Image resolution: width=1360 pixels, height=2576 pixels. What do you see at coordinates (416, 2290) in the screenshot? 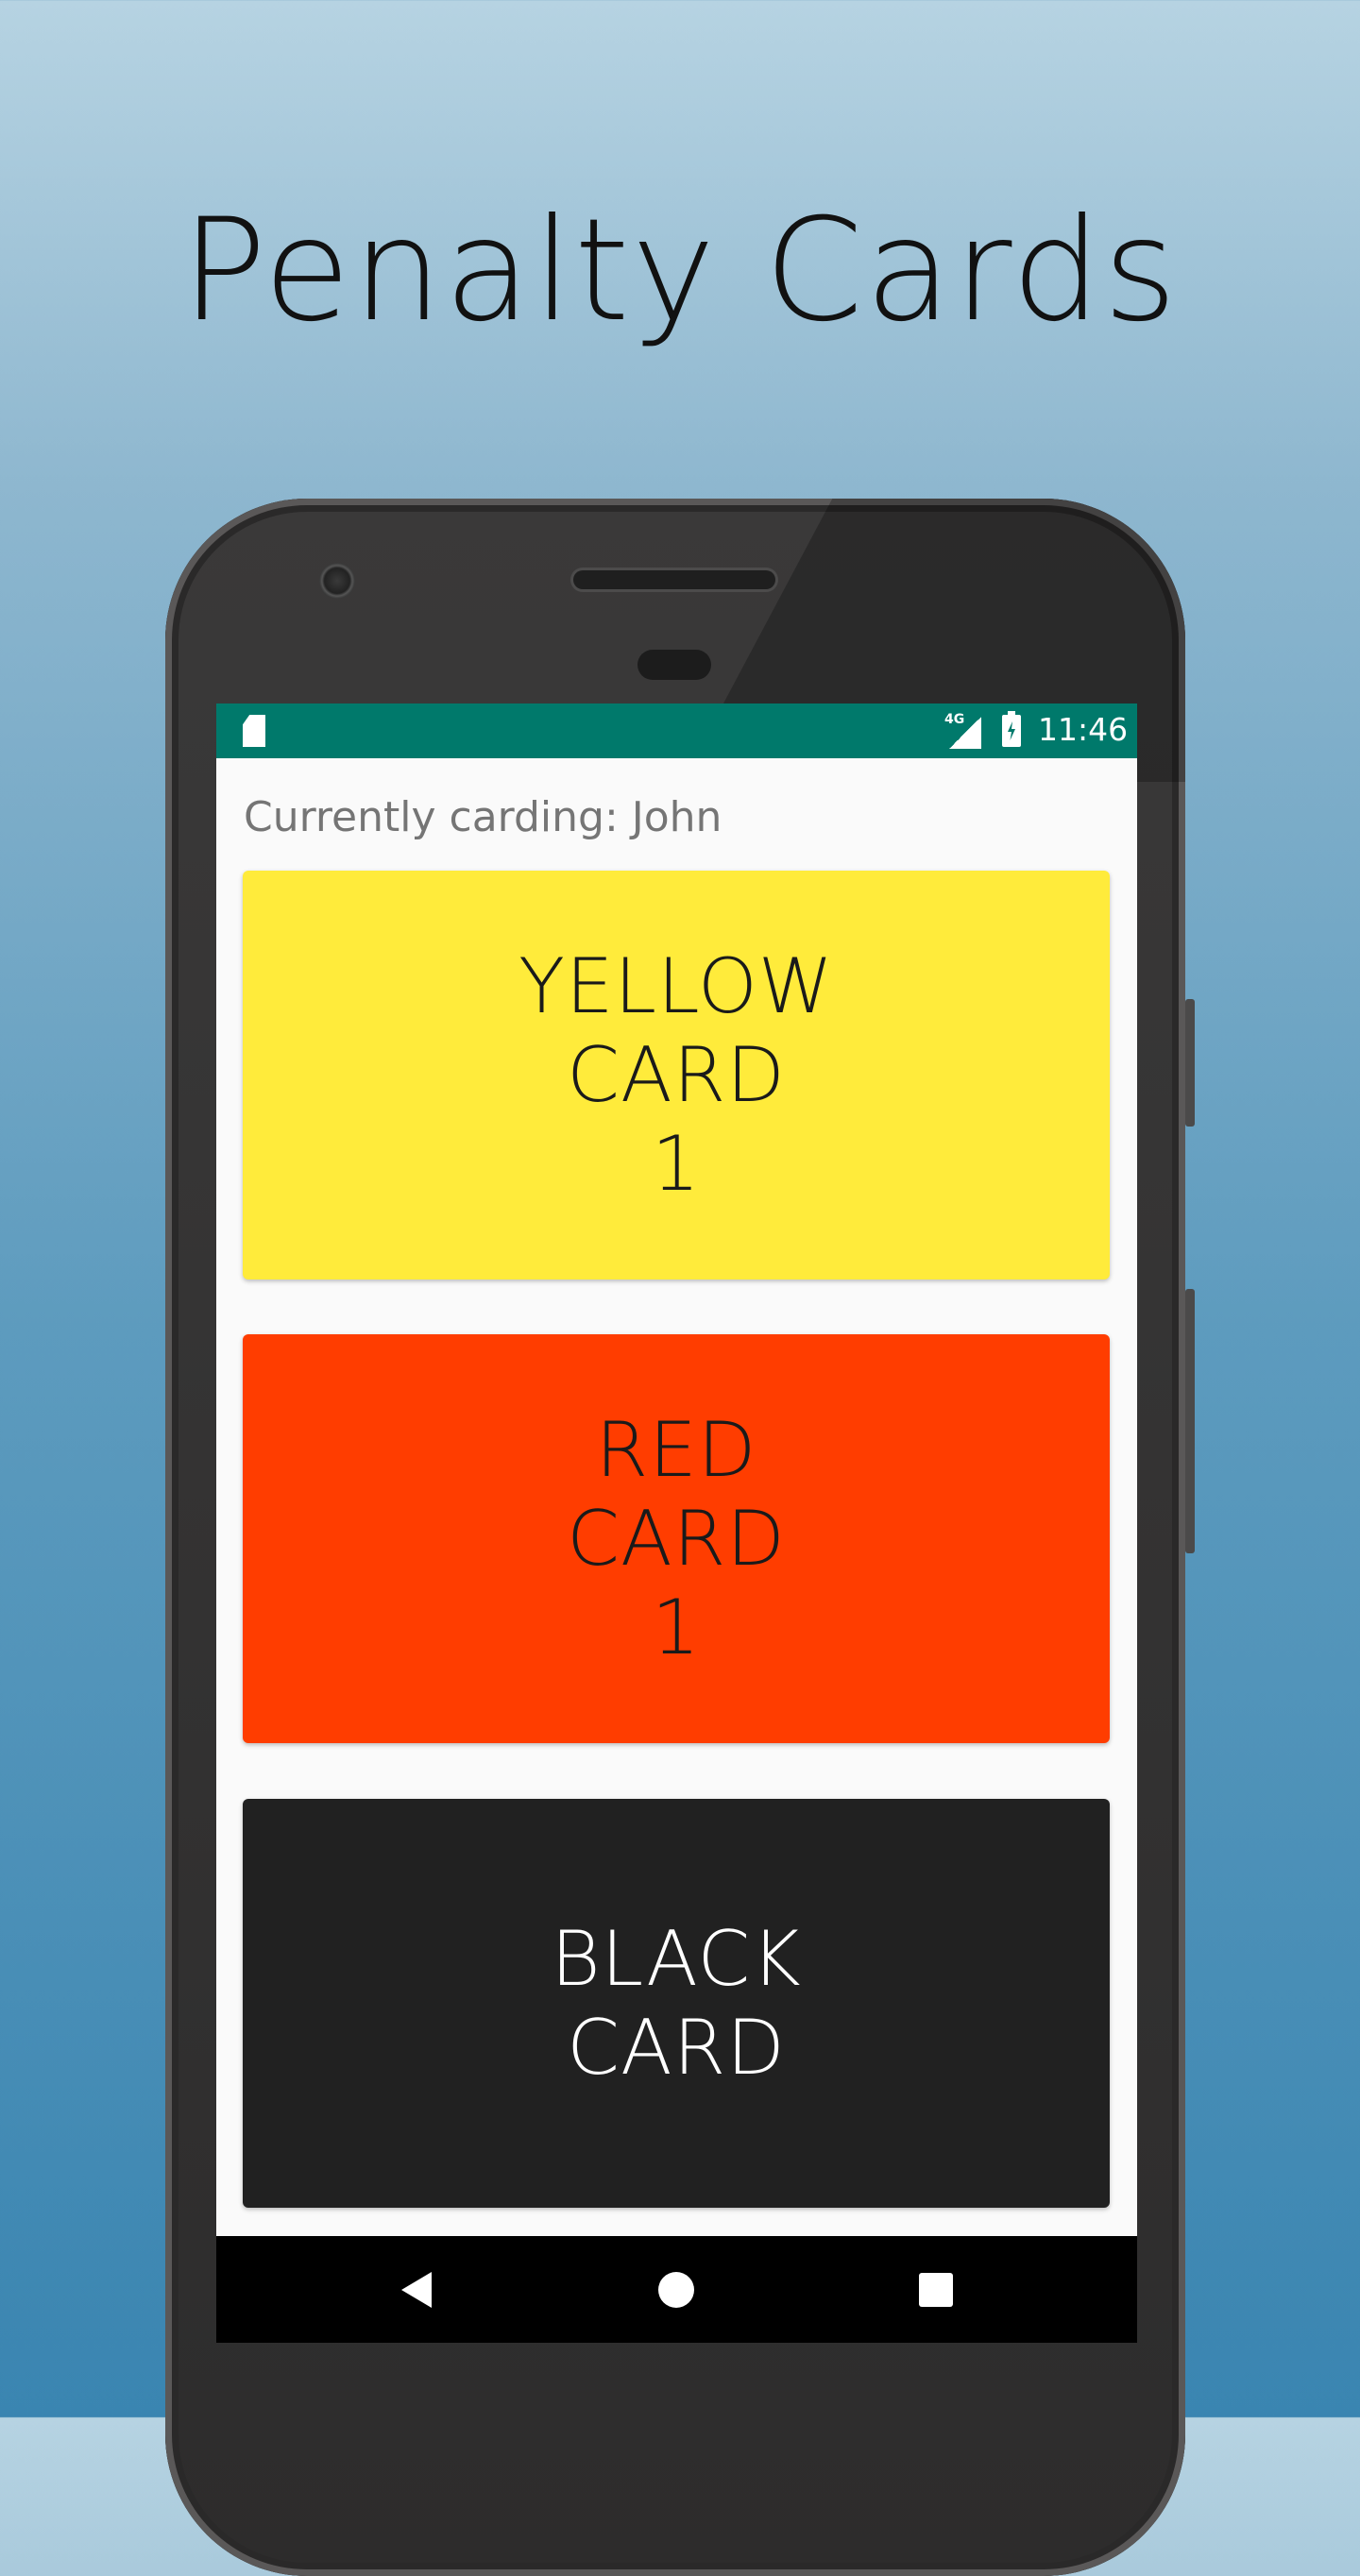
I see `back-icon` at bounding box center [416, 2290].